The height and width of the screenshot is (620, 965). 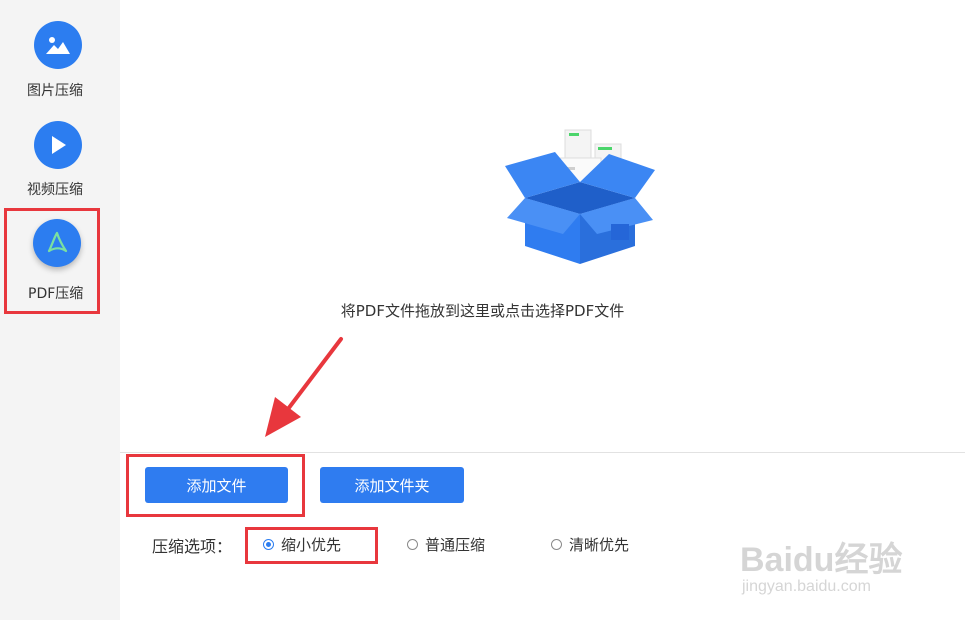 What do you see at coordinates (482, 311) in the screenshot?
I see `drop-instruction-text: 将PDF文件拖放到这里或点击选择PDF文件` at bounding box center [482, 311].